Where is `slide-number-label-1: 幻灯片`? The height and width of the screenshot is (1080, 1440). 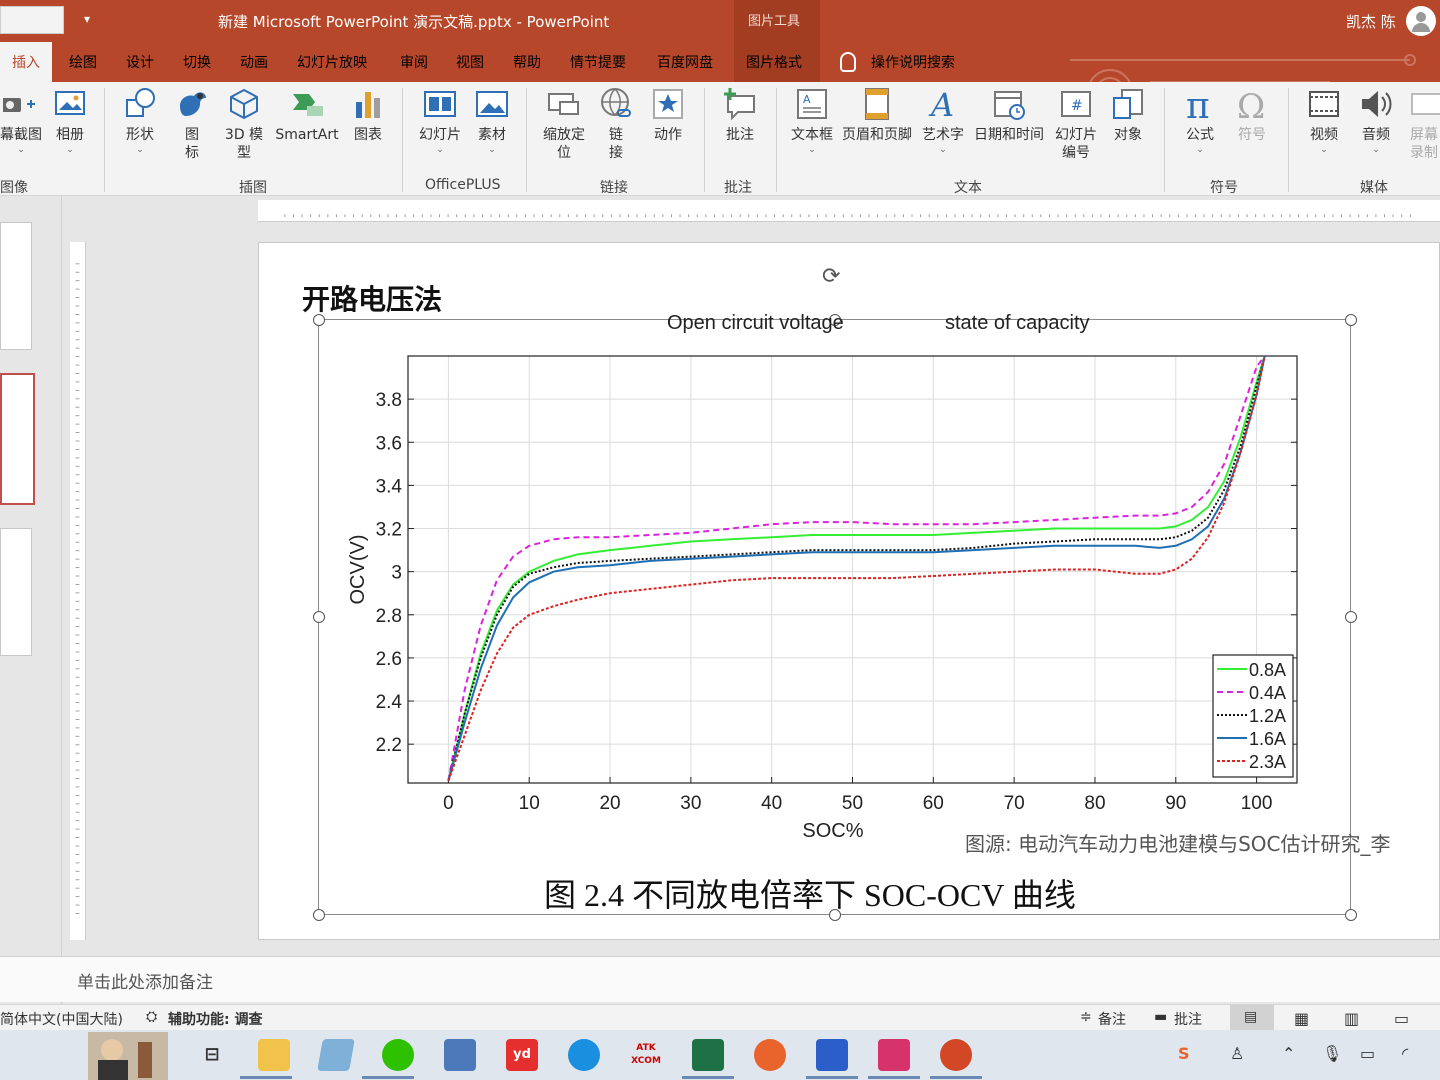 slide-number-label-1: 幻灯片 is located at coordinates (1076, 135).